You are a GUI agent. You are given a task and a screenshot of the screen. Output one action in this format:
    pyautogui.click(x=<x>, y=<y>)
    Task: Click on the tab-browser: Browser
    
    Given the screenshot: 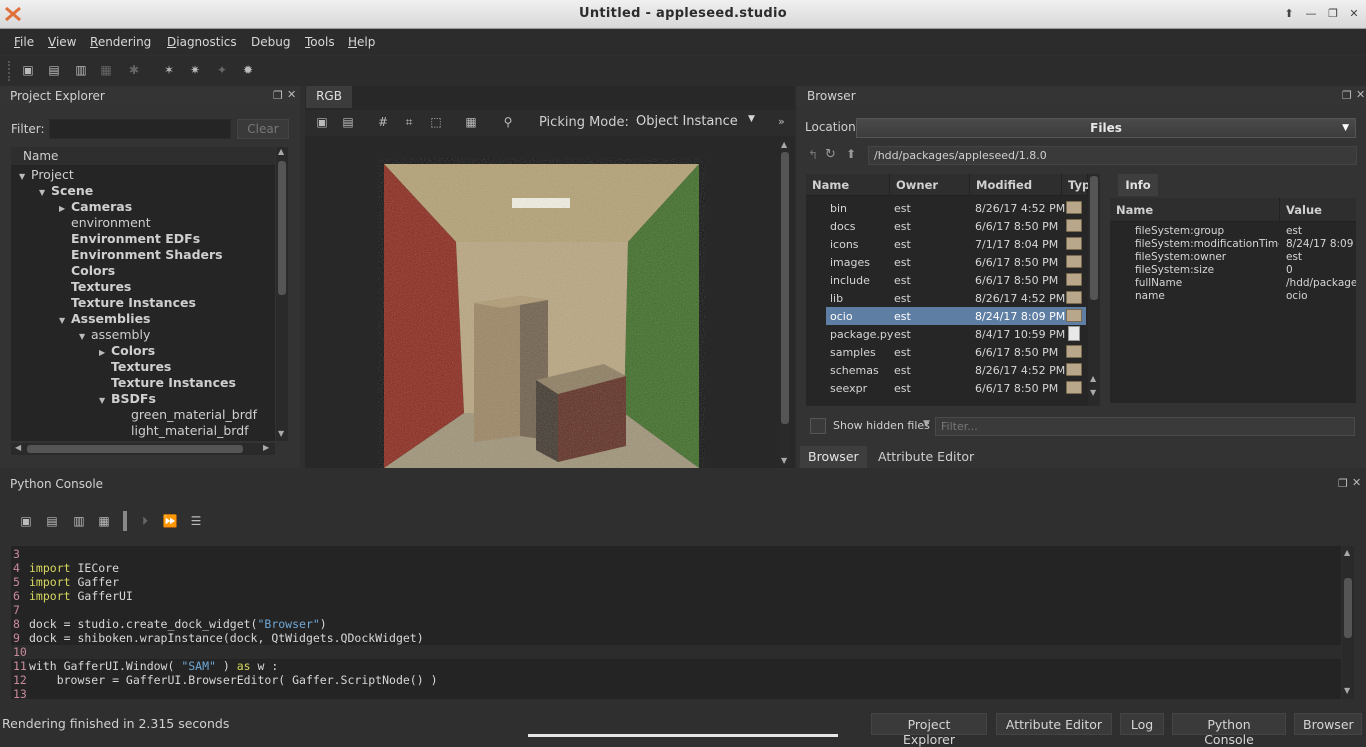 What is the action you would take?
    pyautogui.click(x=833, y=457)
    